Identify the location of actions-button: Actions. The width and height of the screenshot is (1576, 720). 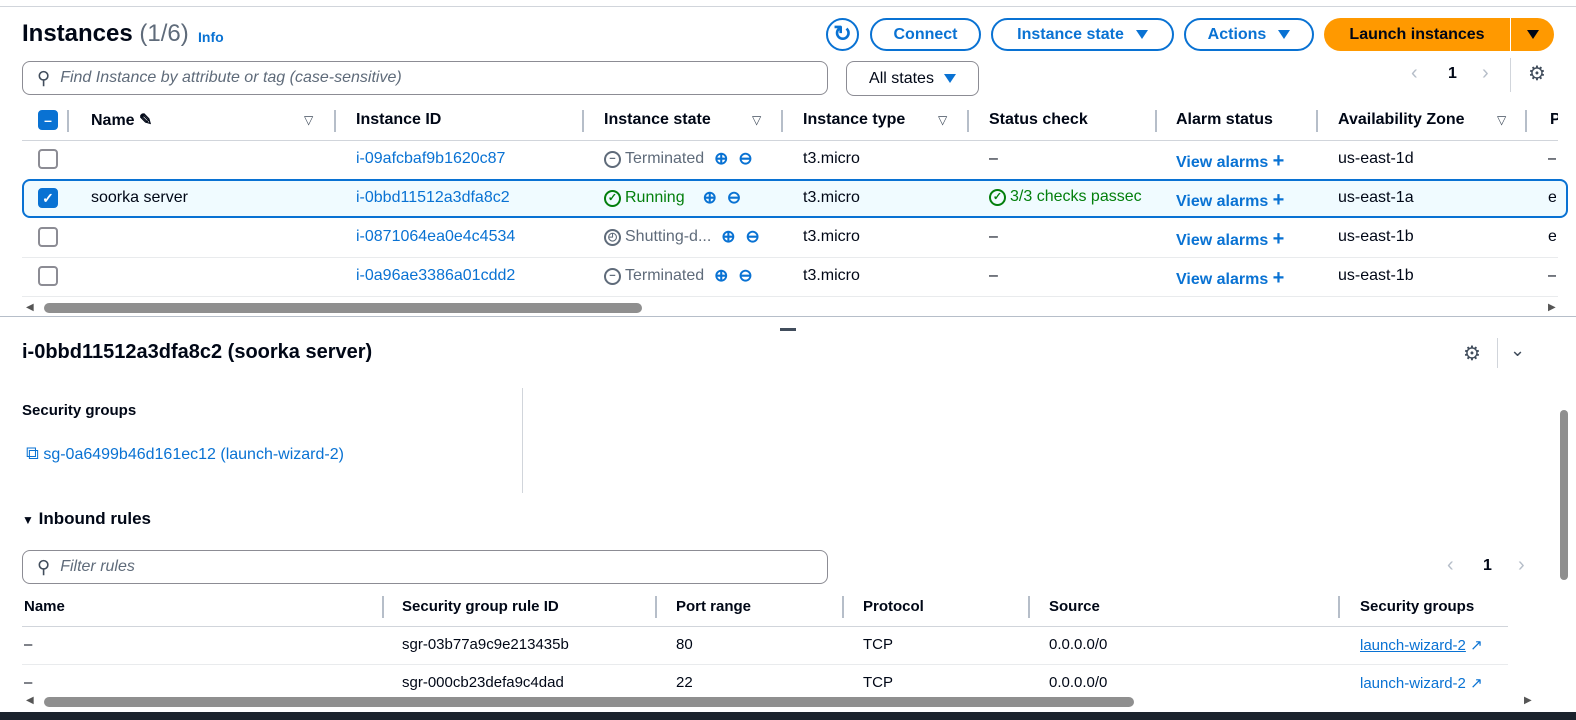
(1249, 34).